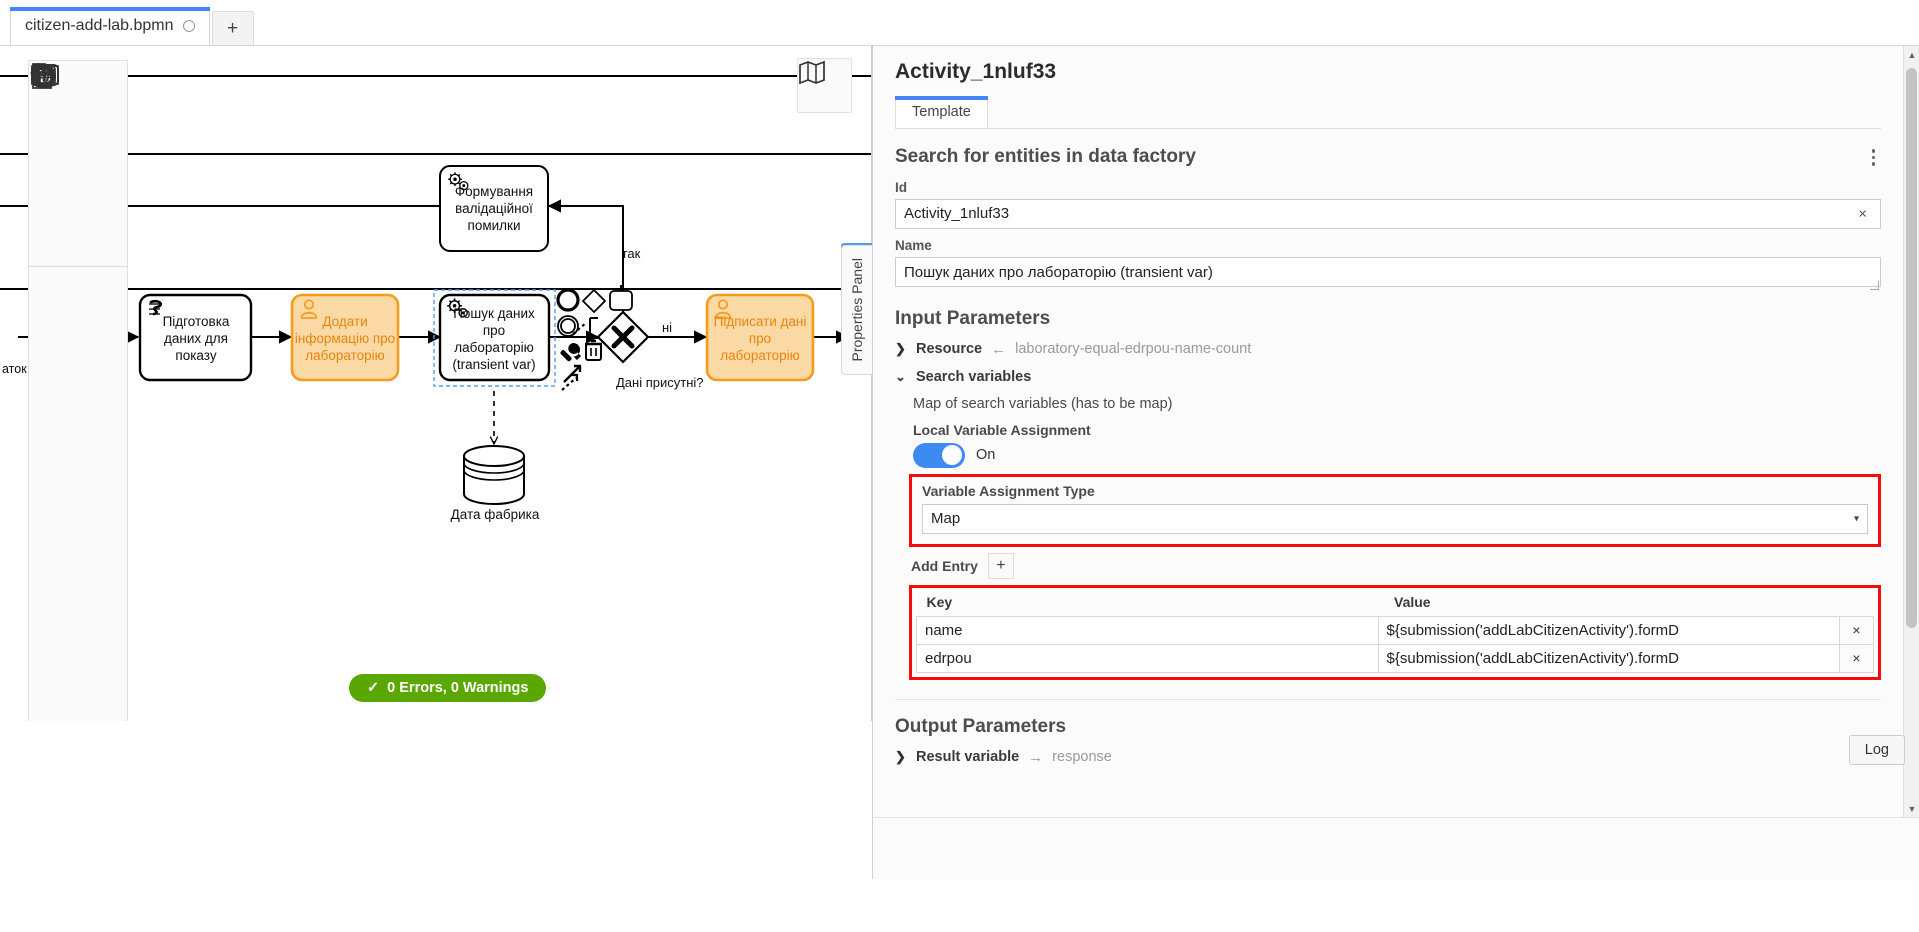 The height and width of the screenshot is (932, 1919). What do you see at coordinates (1911, 348) in the screenshot?
I see `scrollbar-thumb` at bounding box center [1911, 348].